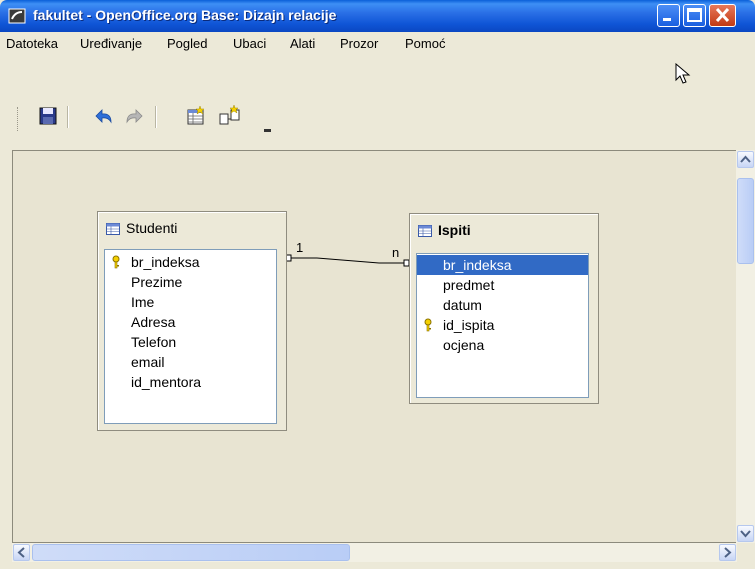  I want to click on cardinality-left: 1, so click(300, 247).